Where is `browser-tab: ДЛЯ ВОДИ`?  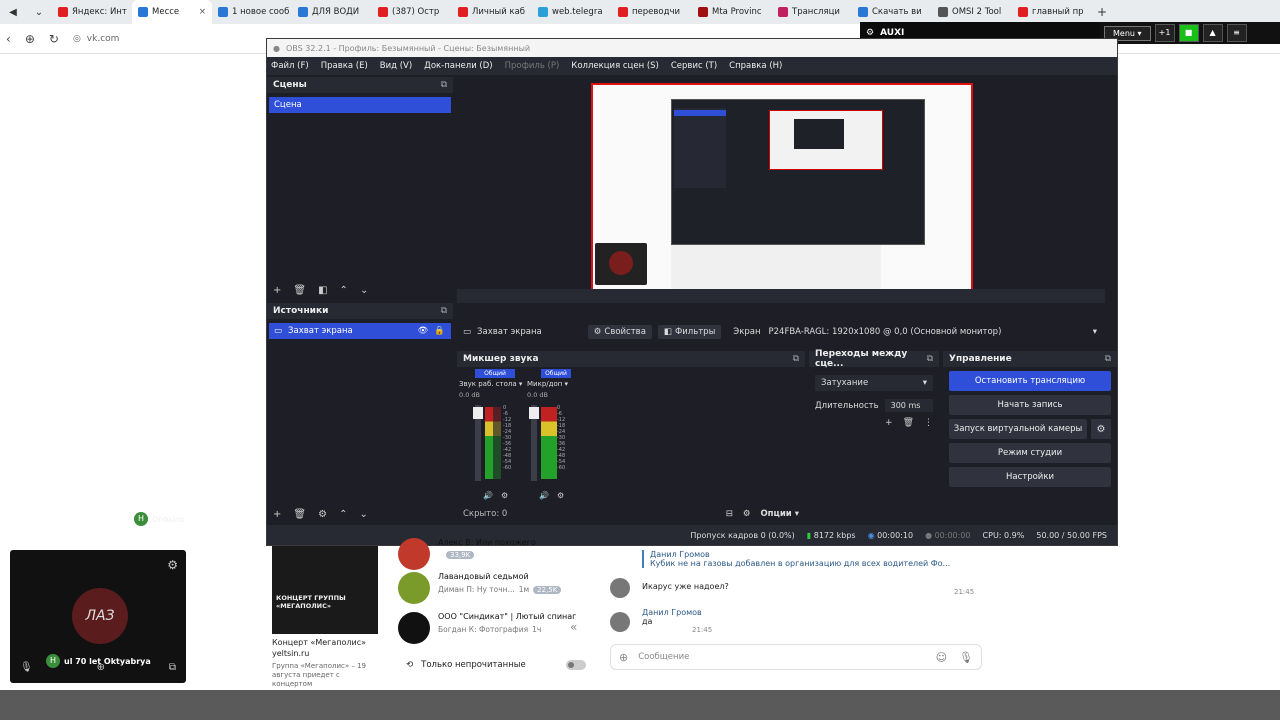
browser-tab: ДЛЯ ВОДИ is located at coordinates (332, 12).